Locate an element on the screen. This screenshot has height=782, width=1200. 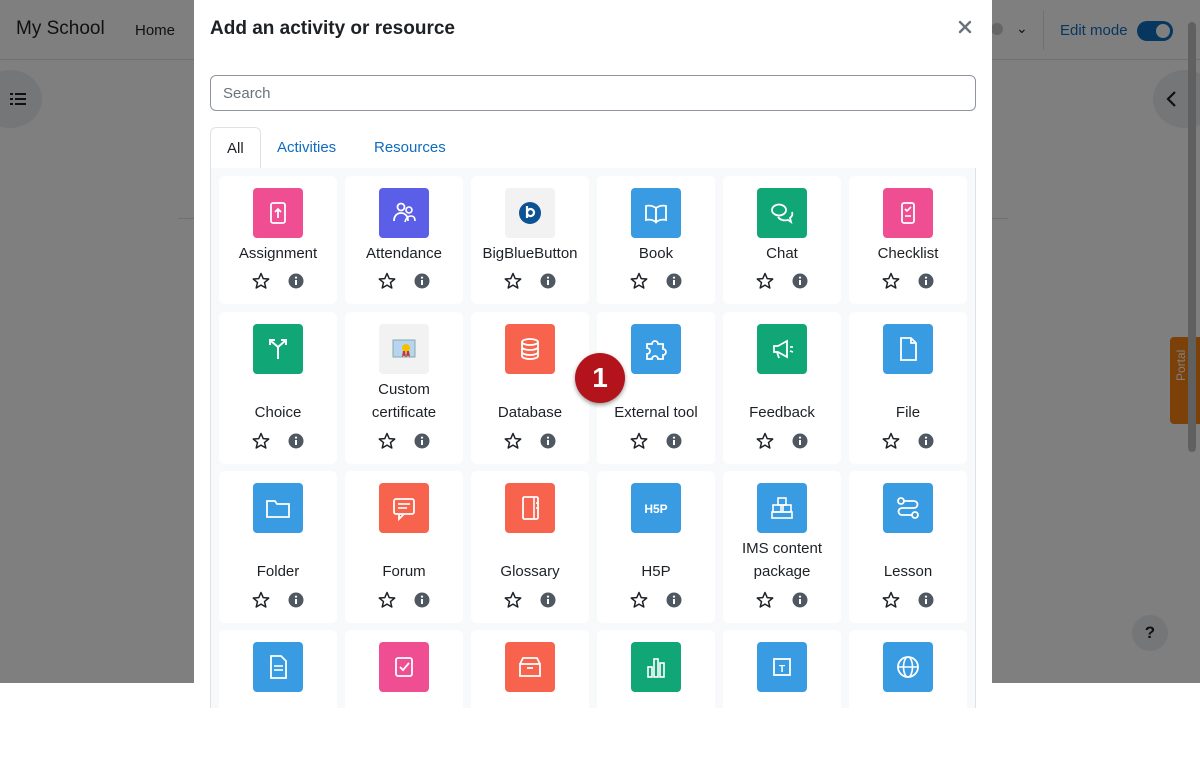
h5p-icon: H5P is located at coordinates (656, 508).